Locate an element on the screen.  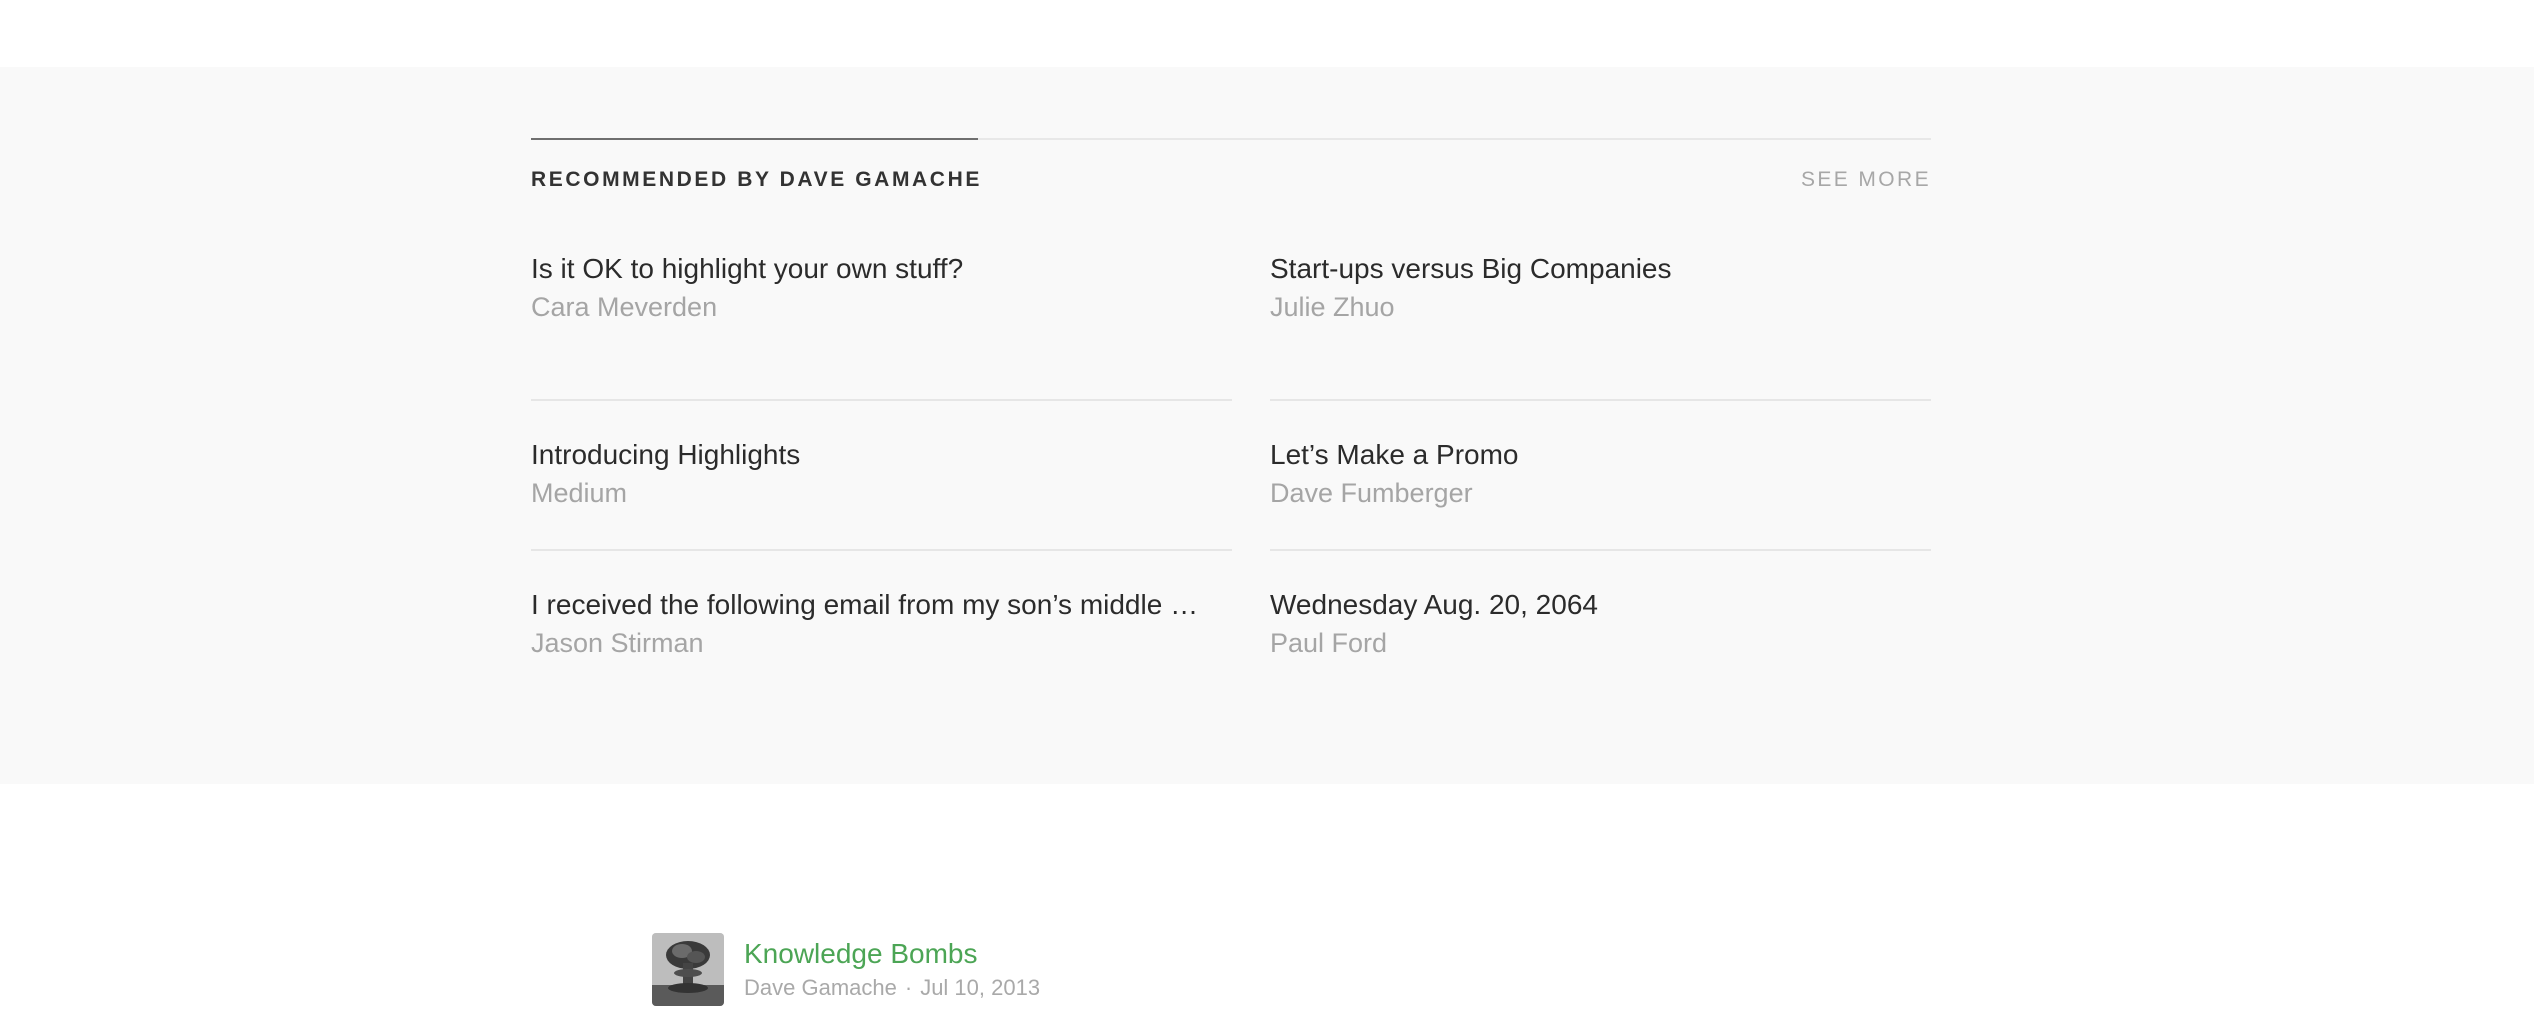
recommendation-author: Dave Fumberger is located at coordinates (1371, 493).